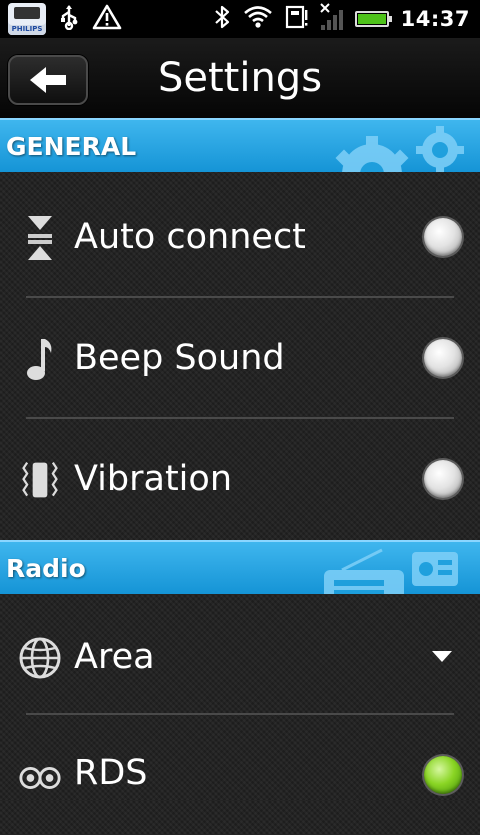 The image size is (480, 835). Describe the element at coordinates (27, 19) in the screenshot. I see `philips-app-icon: PHILIPS` at that location.